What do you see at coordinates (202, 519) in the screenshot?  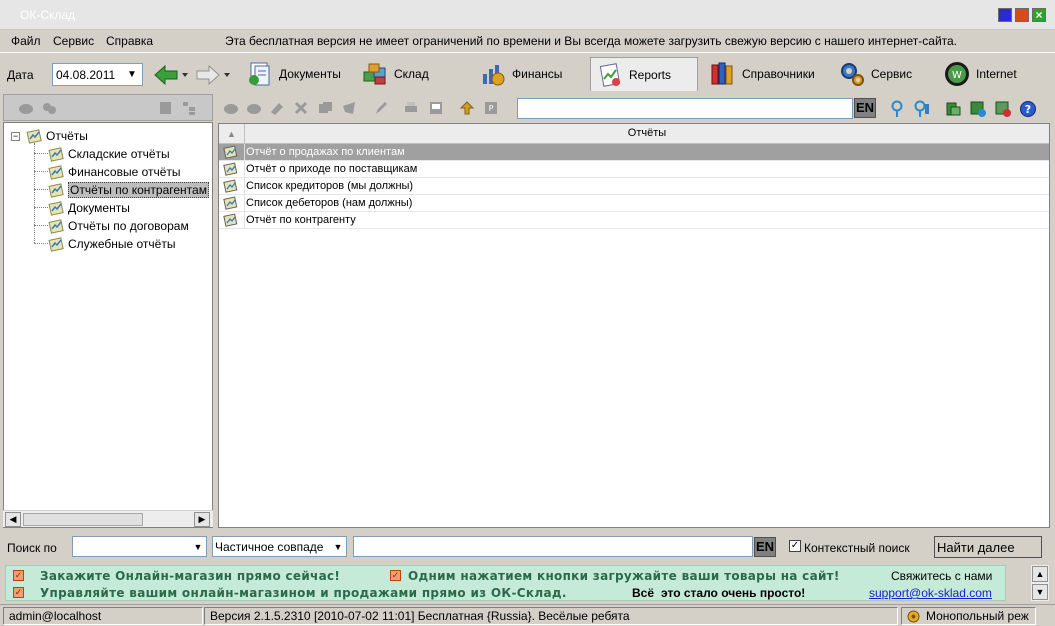 I see `scroll-right-icon: ▶` at bounding box center [202, 519].